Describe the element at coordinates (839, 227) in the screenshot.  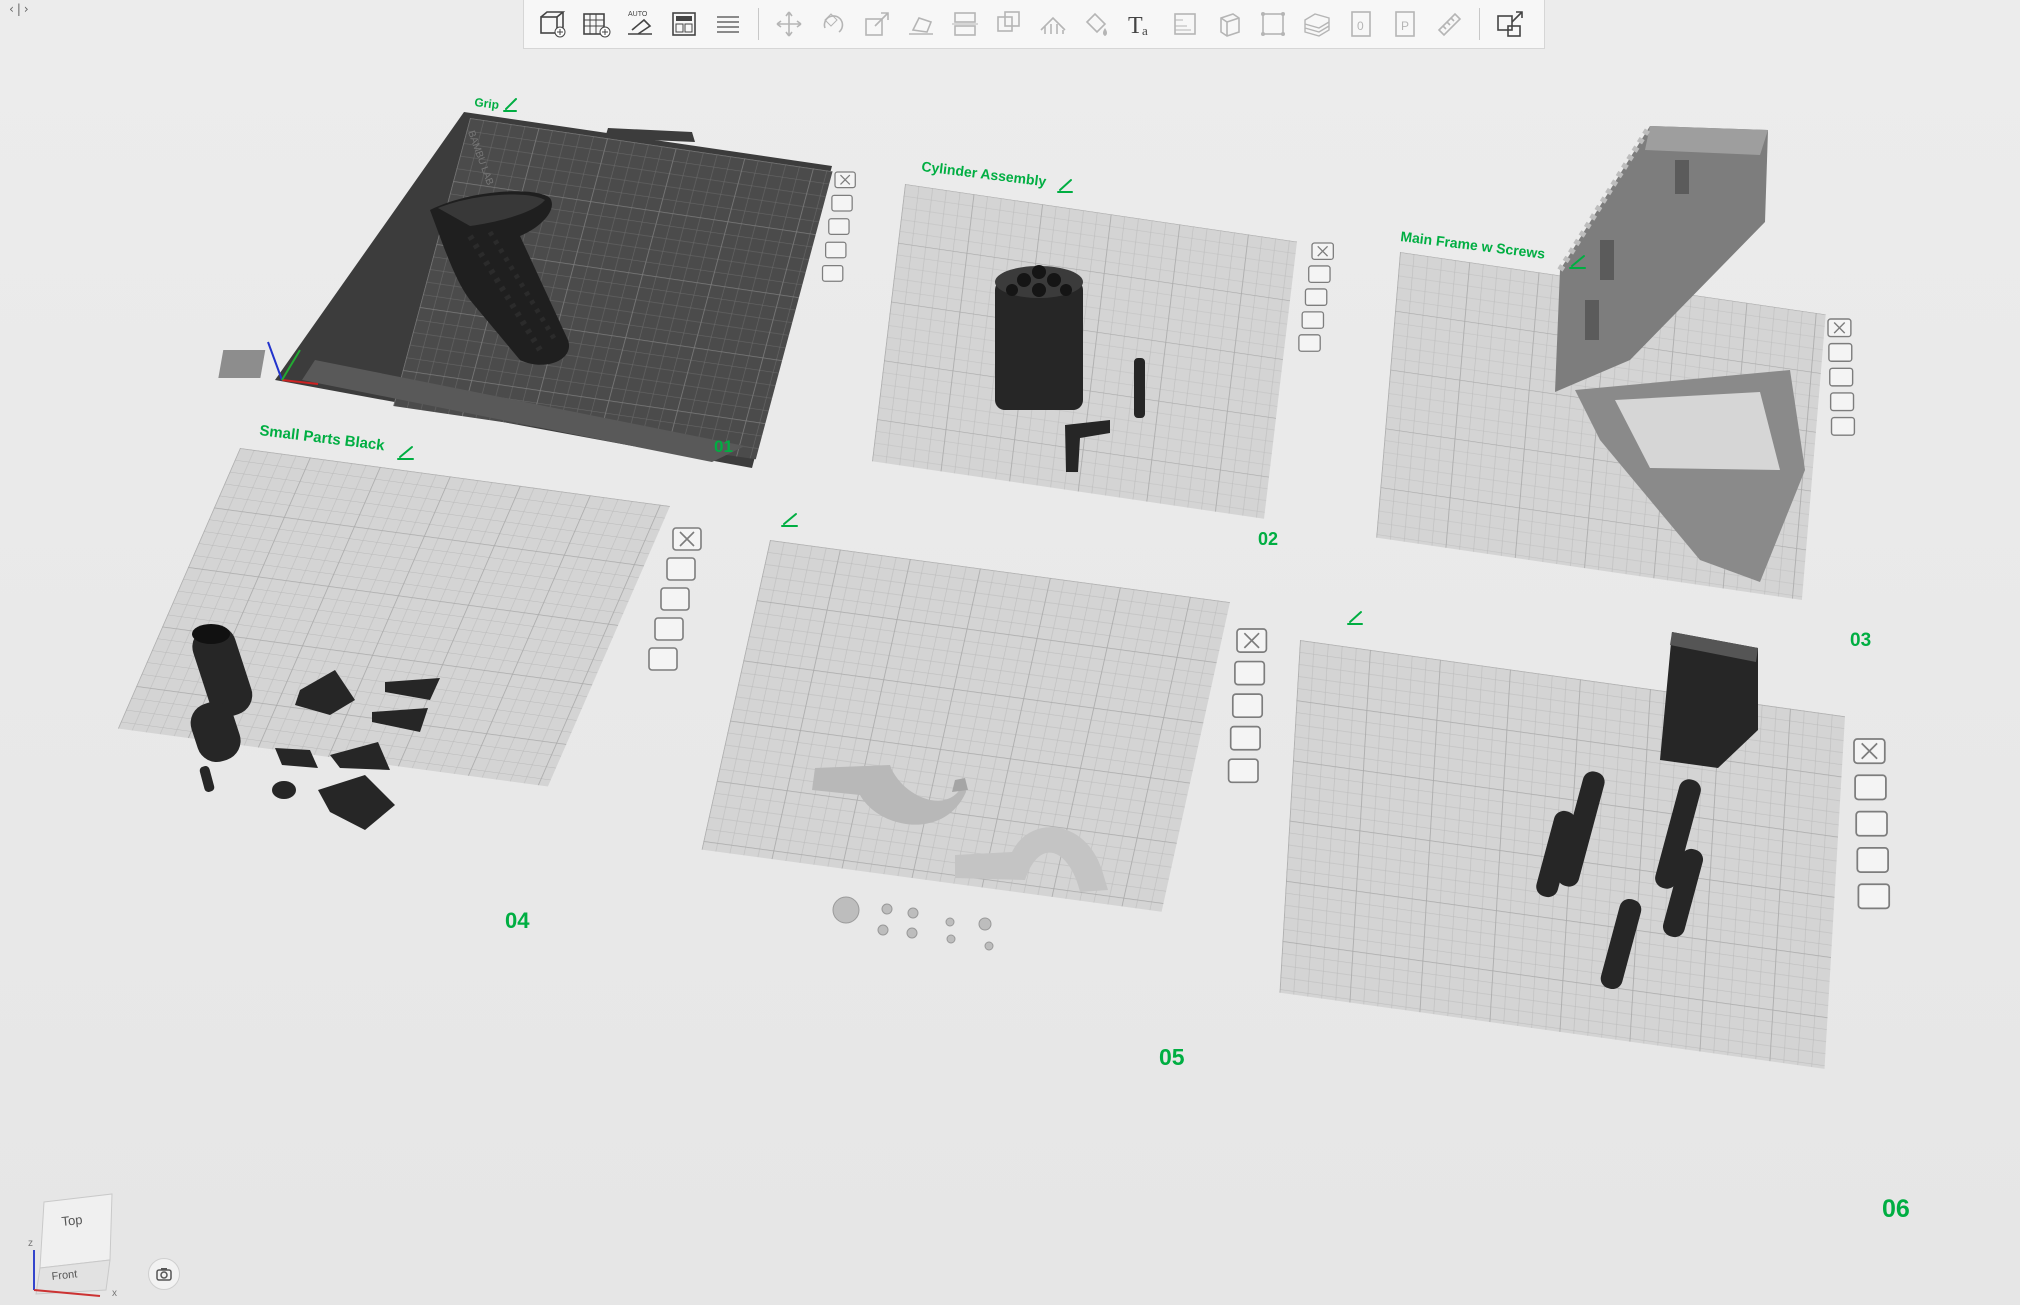
I see `arrange-plate-icon` at that location.